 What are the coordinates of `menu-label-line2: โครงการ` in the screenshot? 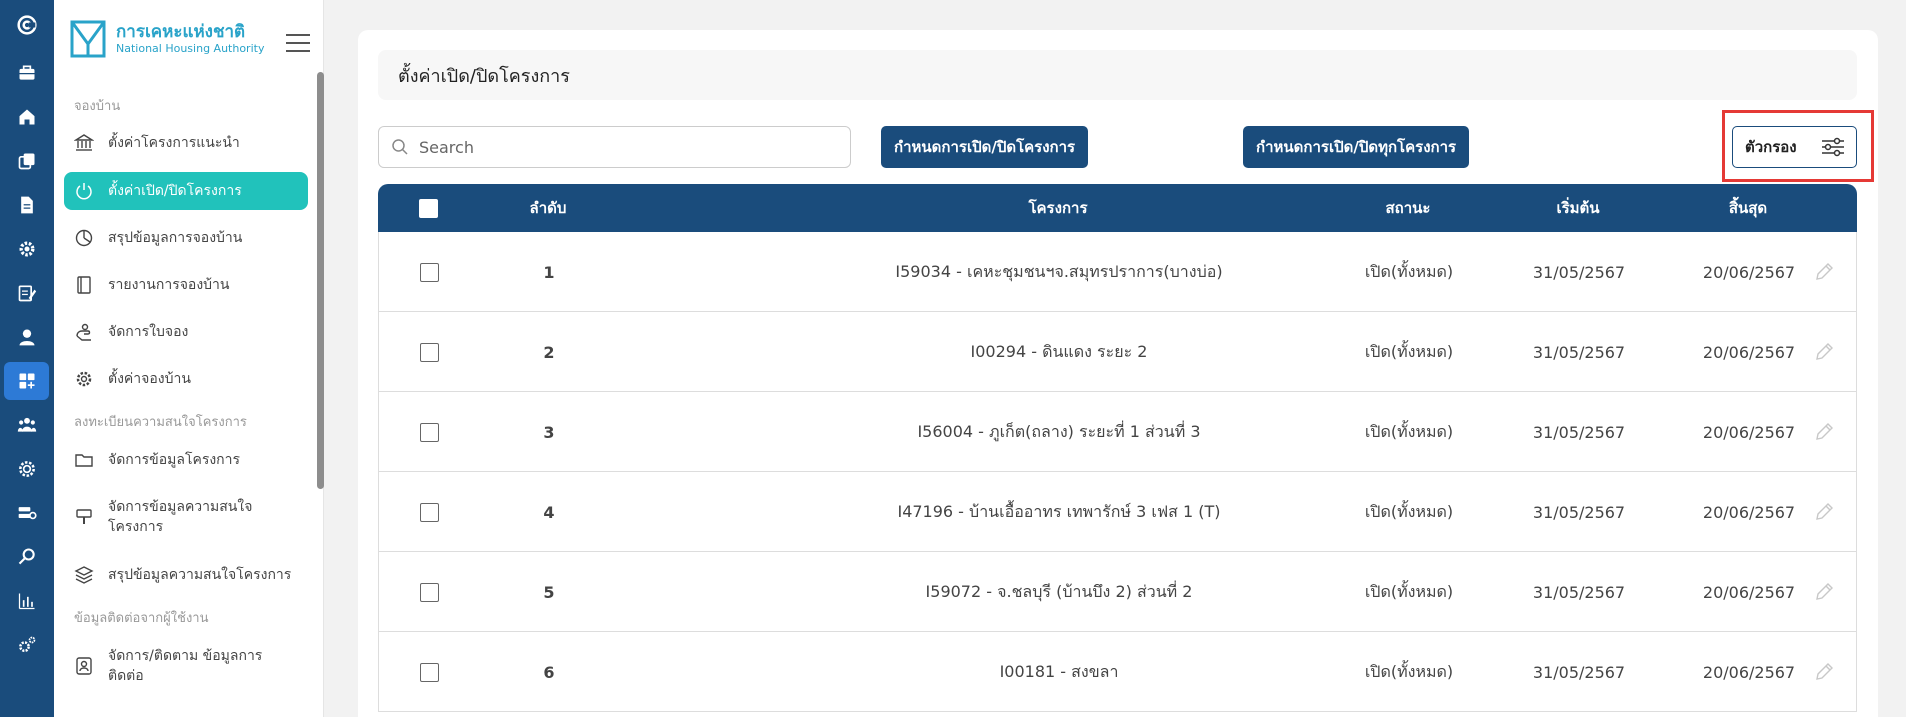 It's located at (136, 527).